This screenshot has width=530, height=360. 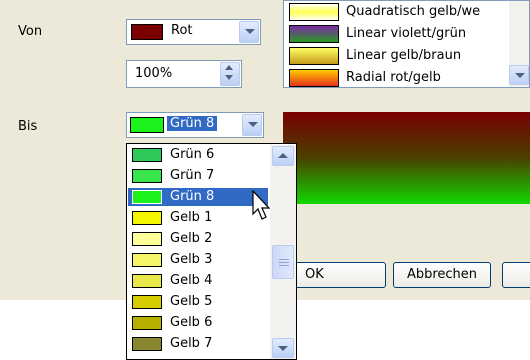 I want to click on spin-down-icon, so click(x=229, y=77).